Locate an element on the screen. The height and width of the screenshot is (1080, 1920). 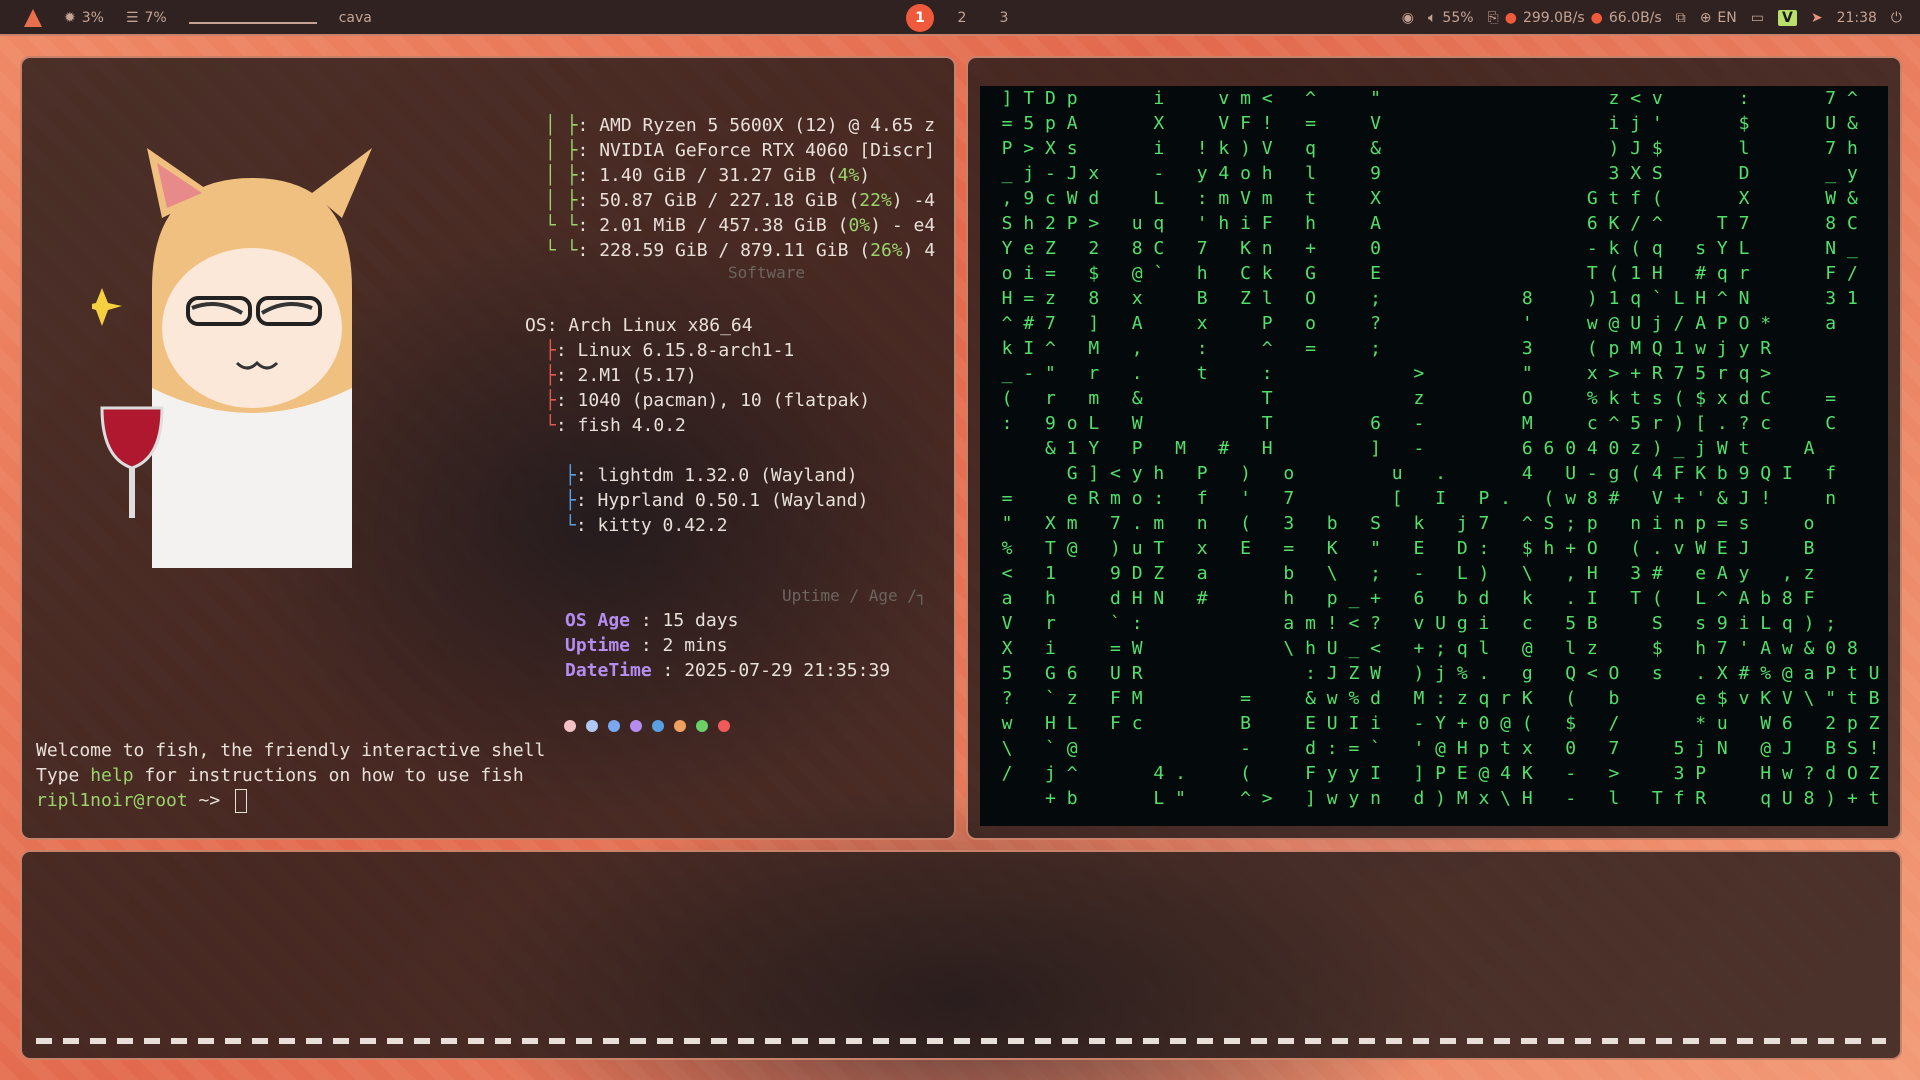
workspace-2: 2 is located at coordinates (962, 18).